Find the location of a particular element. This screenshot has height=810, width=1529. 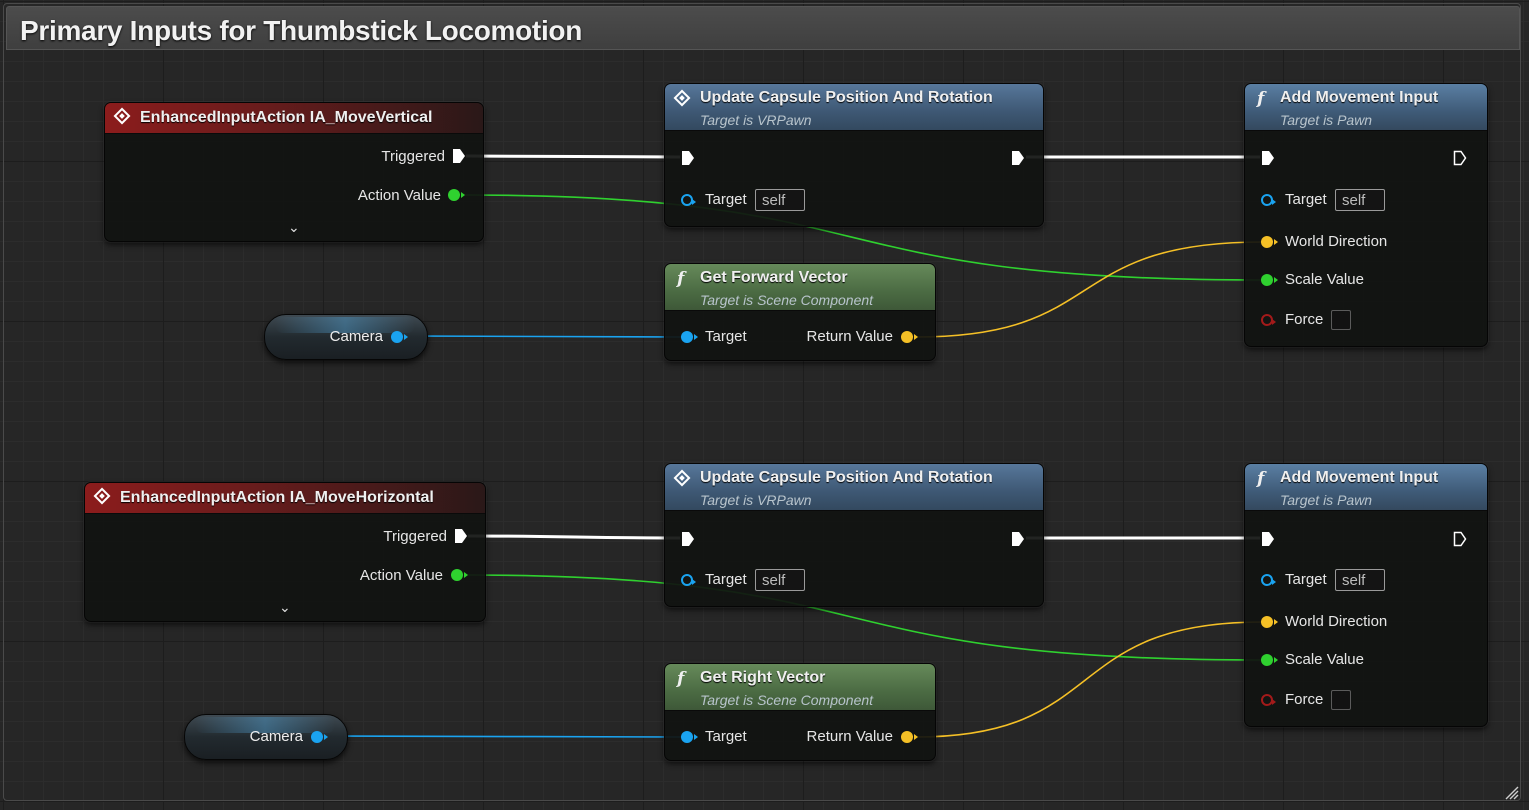

node-title: Get Forward Vector is located at coordinates (774, 277).